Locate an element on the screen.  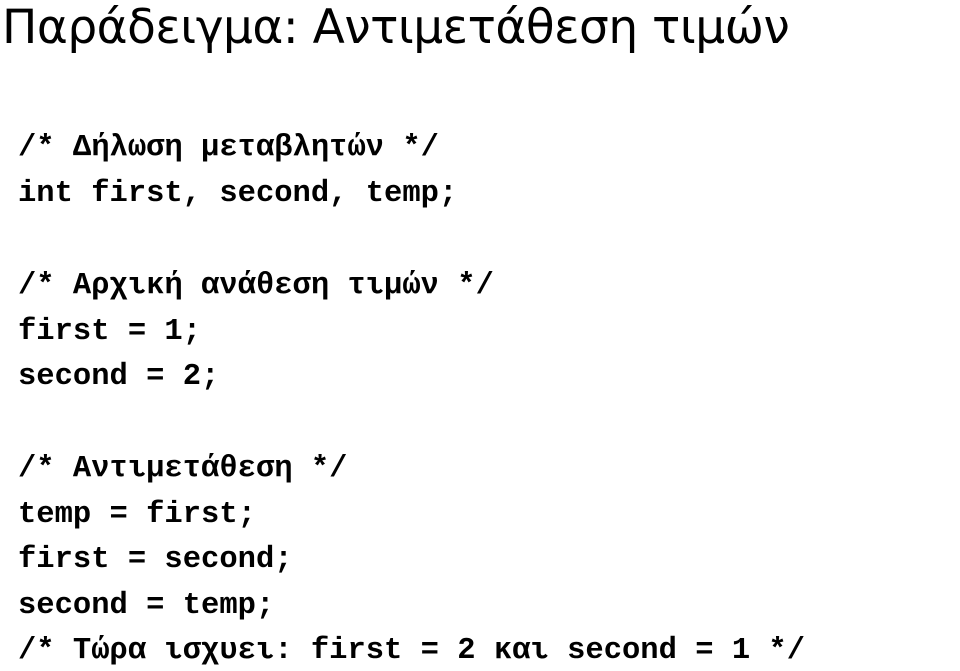
code-comment-initial-assignment: /* Αρχική ανάθεση τιμών */ is located at coordinates (256, 286).